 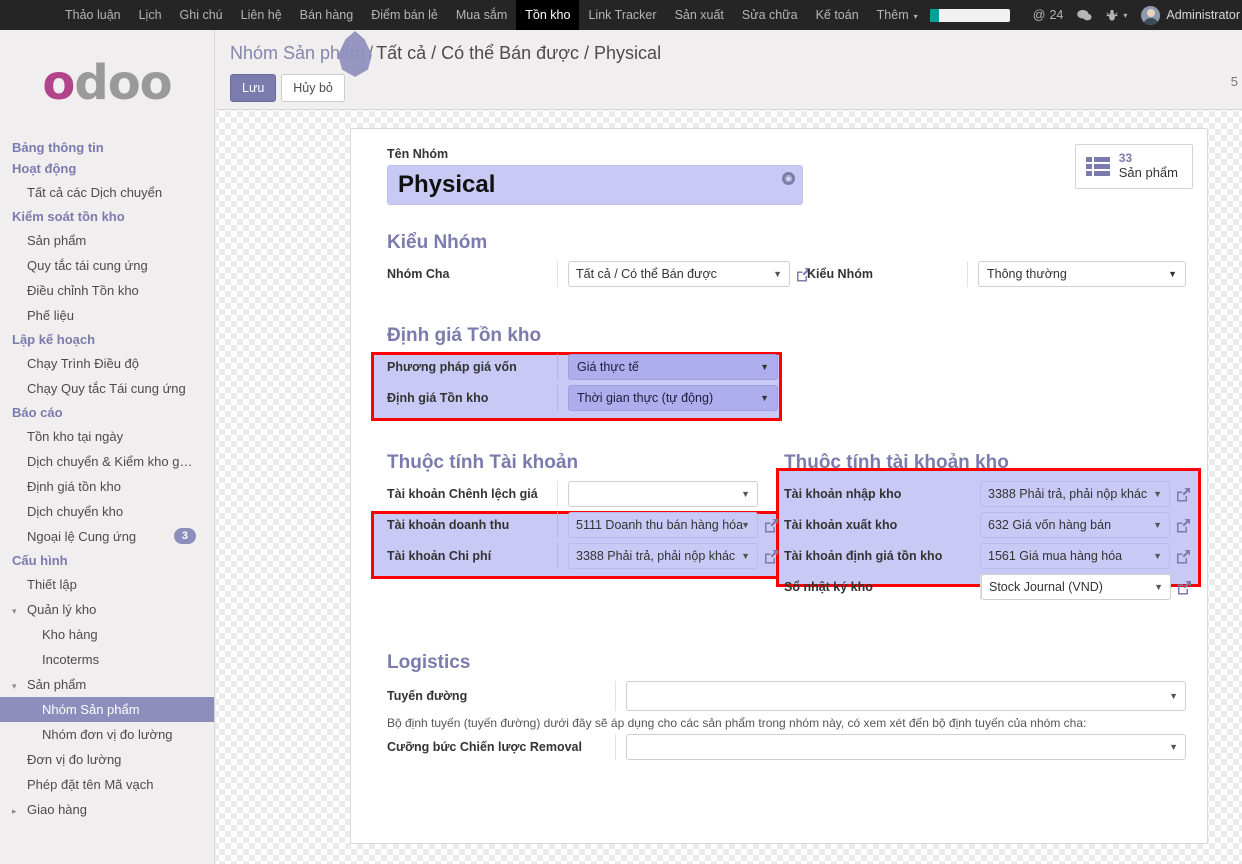 I want to click on app-menu-label: Sản xuất, so click(x=699, y=15).